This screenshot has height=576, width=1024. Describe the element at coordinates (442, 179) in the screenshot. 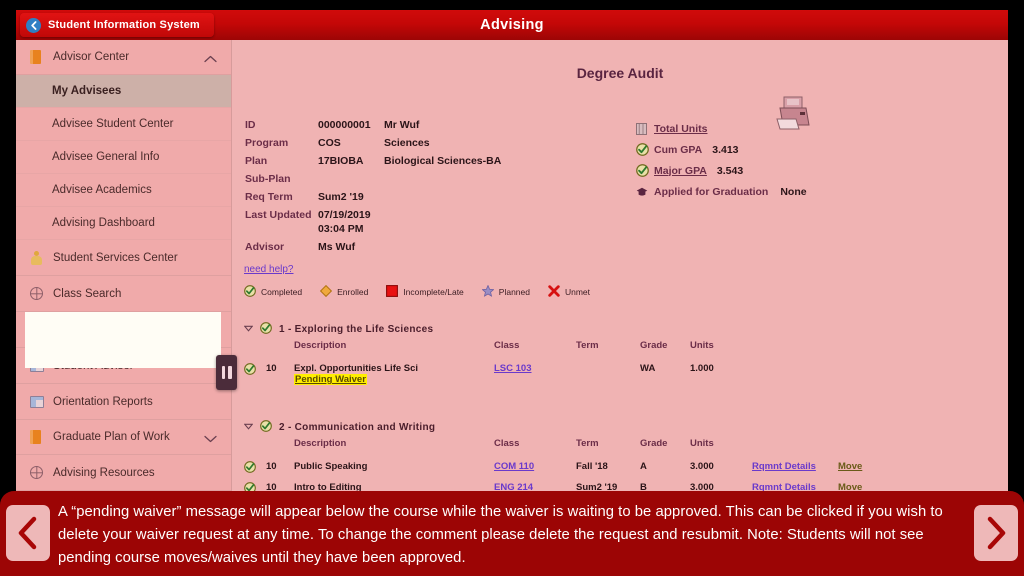

I see `info-value-secondary` at that location.